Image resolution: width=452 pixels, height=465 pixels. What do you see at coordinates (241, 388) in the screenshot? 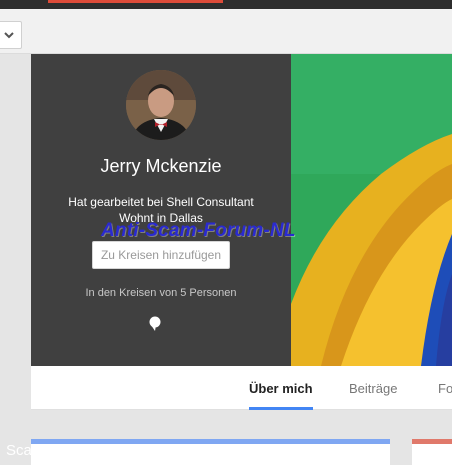
I see `profile-tabs: Über mich Beiträge Fo` at bounding box center [241, 388].